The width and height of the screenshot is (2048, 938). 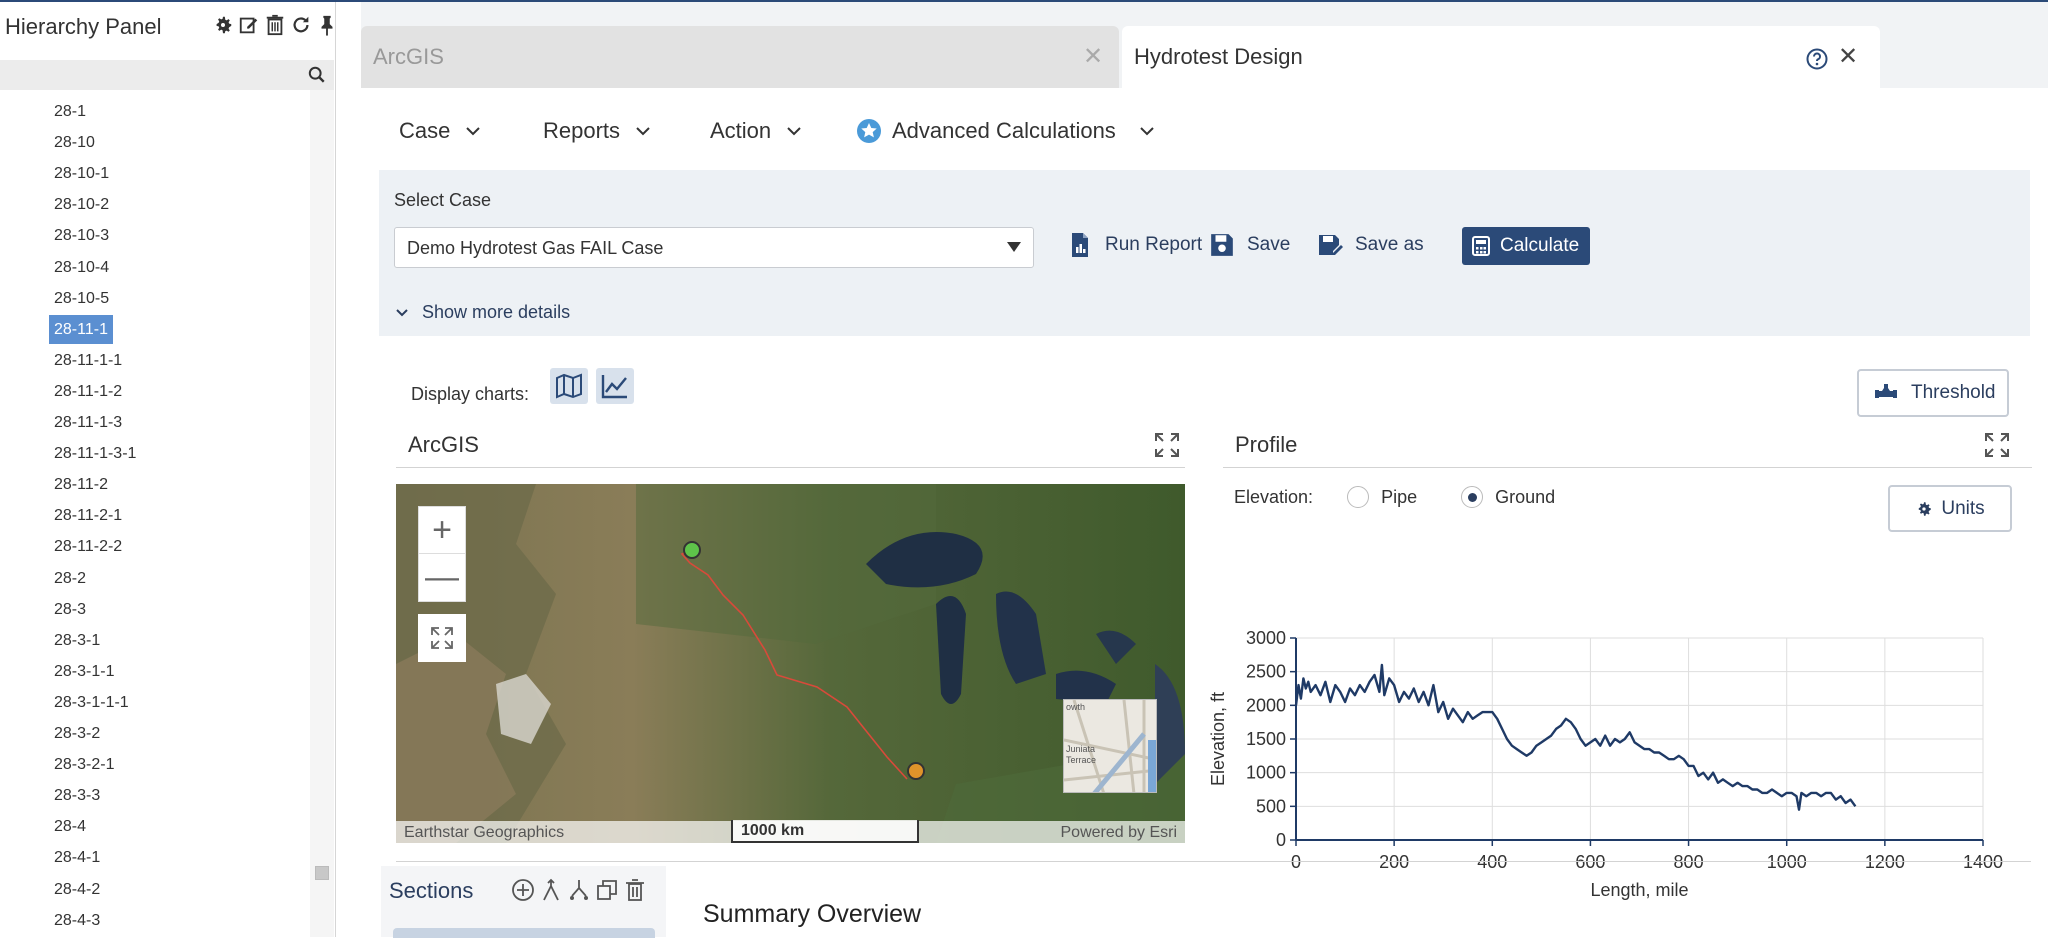 I want to click on save-button: Save, so click(x=1249, y=245).